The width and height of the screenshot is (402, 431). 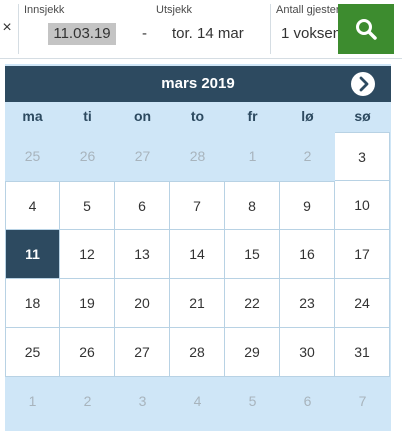 I want to click on calendar-day: 23, so click(x=307, y=303).